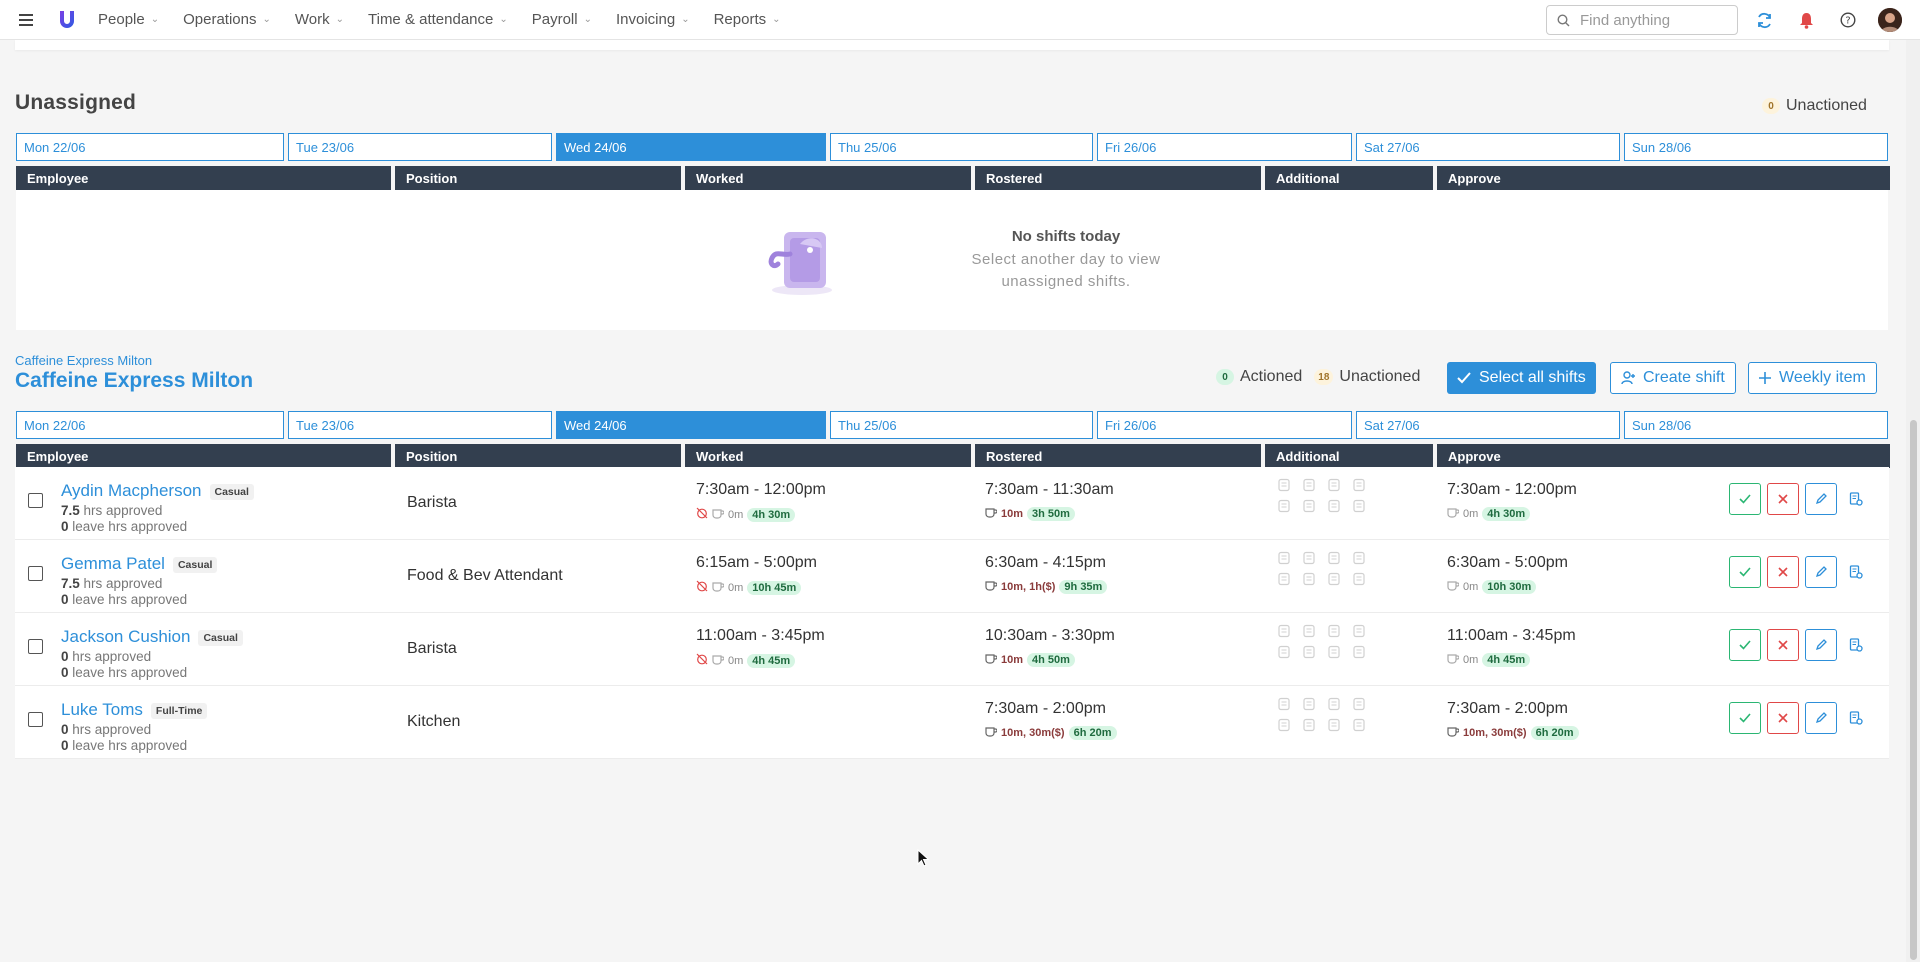 The height and width of the screenshot is (962, 1920). Describe the element at coordinates (1673, 378) in the screenshot. I see `create-shift-button: Create shift` at that location.